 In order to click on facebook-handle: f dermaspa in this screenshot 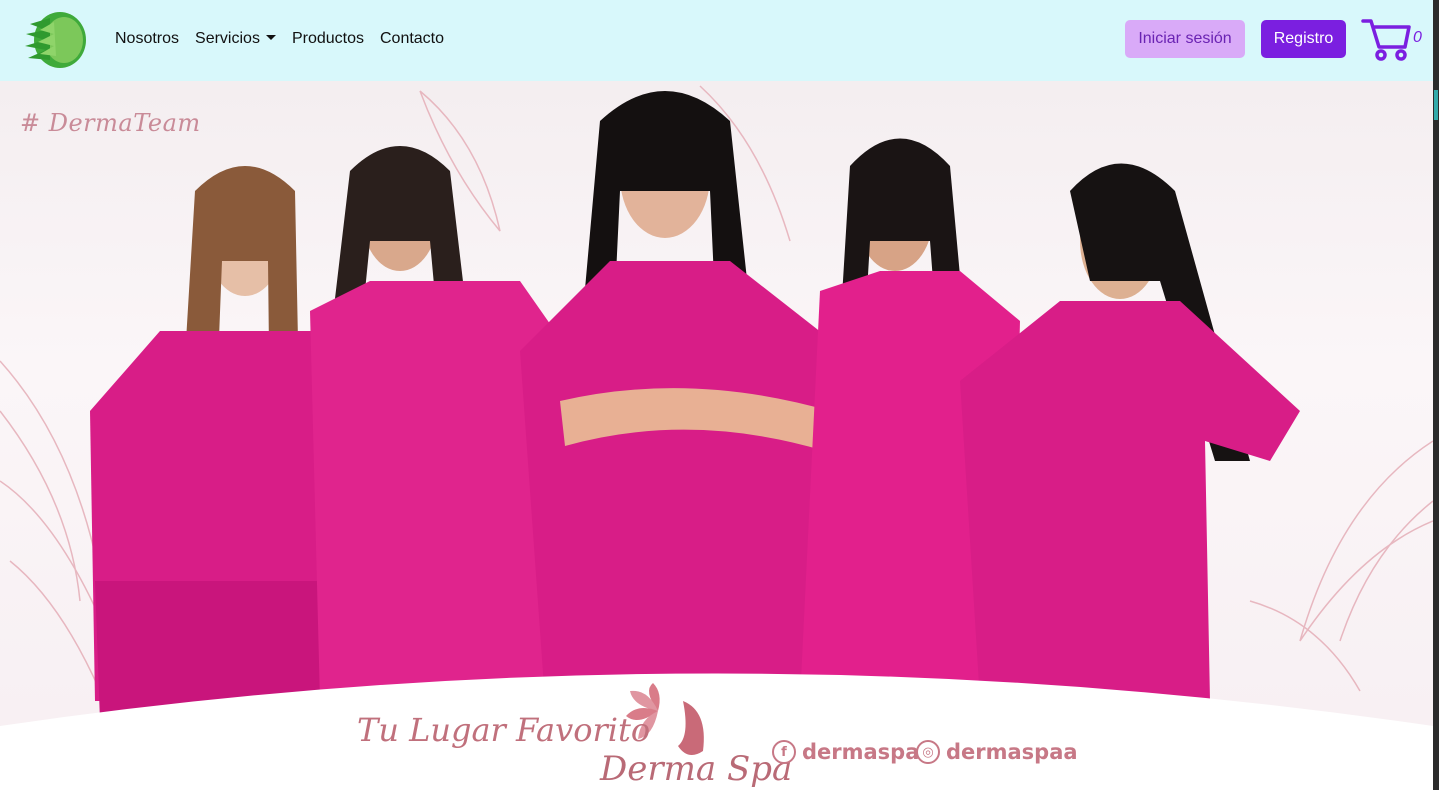, I will do `click(845, 752)`.